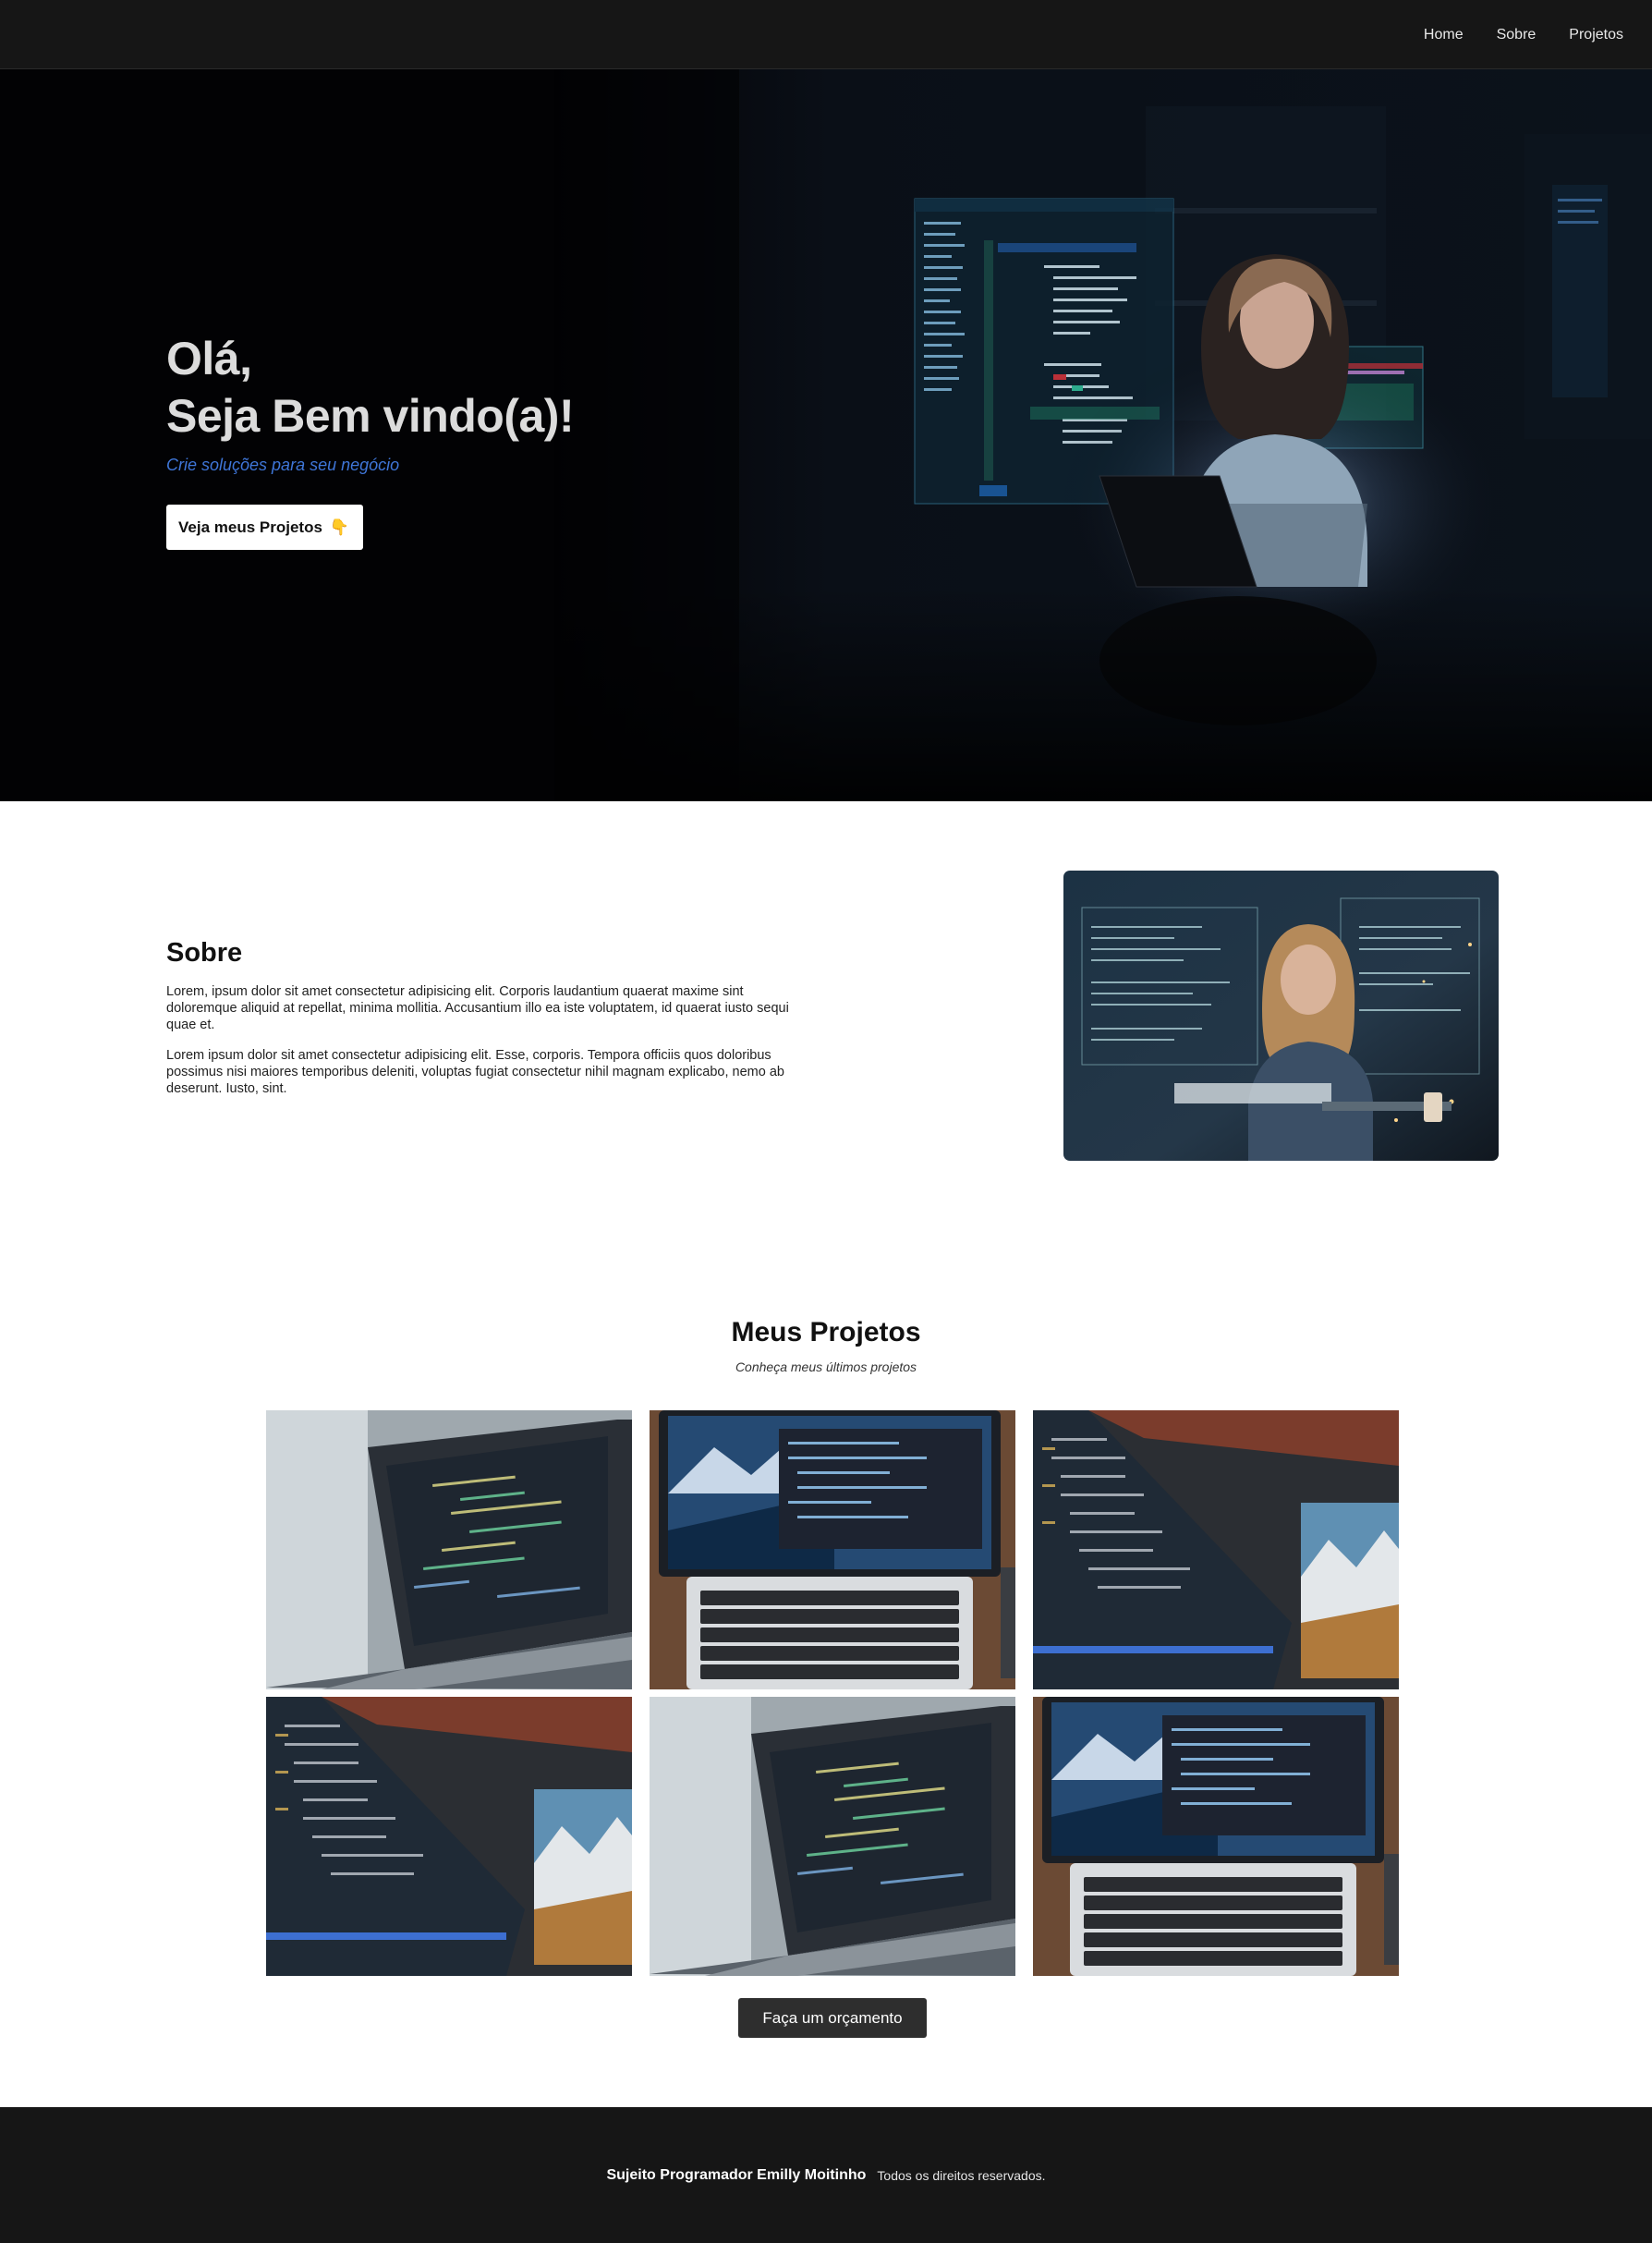 The image size is (1652, 2243). What do you see at coordinates (283, 465) in the screenshot?
I see `hero-subtitle: Crie soluções para seu negócio` at bounding box center [283, 465].